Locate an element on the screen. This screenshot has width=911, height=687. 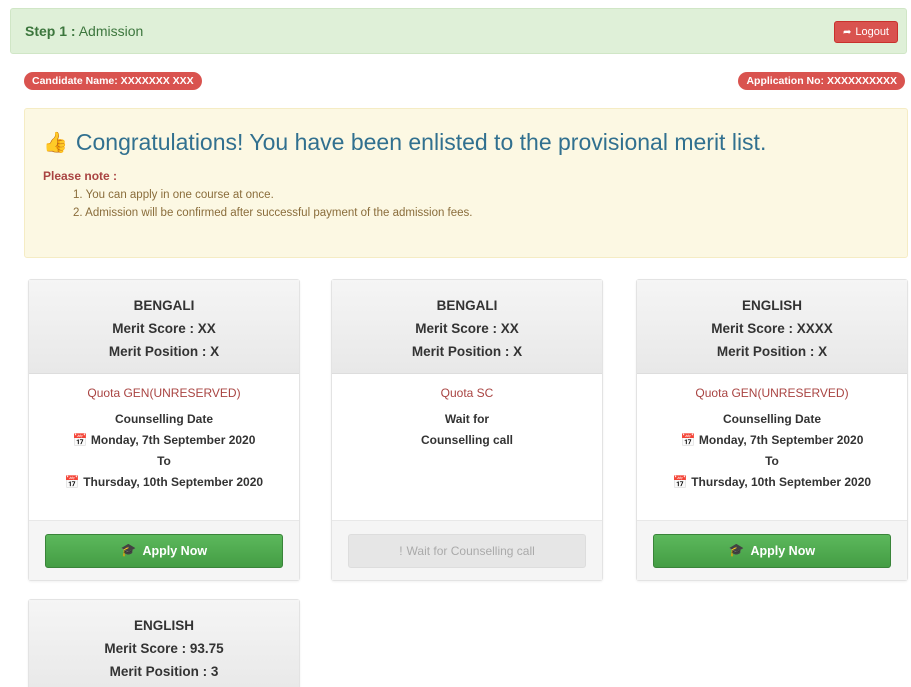
candidate-name-badge: Candidate Name: XXXXXXX XXX is located at coordinates (113, 81).